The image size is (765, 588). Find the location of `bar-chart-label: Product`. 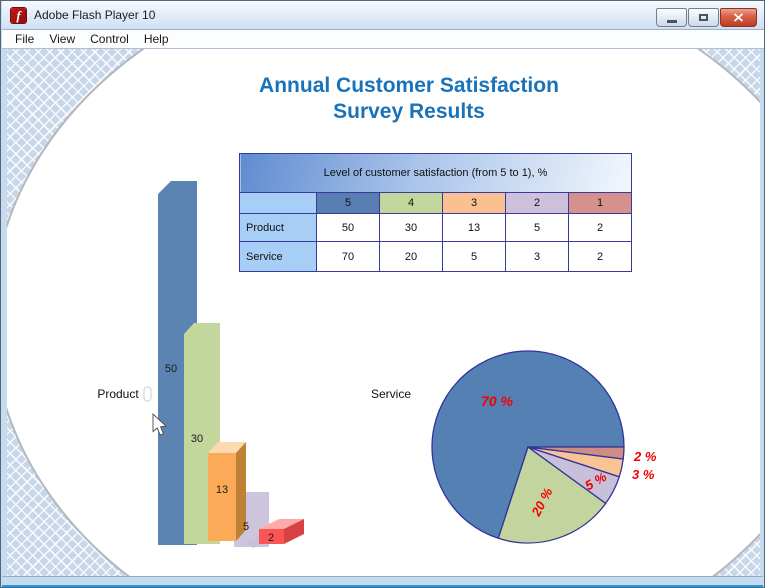

bar-chart-label: Product is located at coordinates (118, 394).